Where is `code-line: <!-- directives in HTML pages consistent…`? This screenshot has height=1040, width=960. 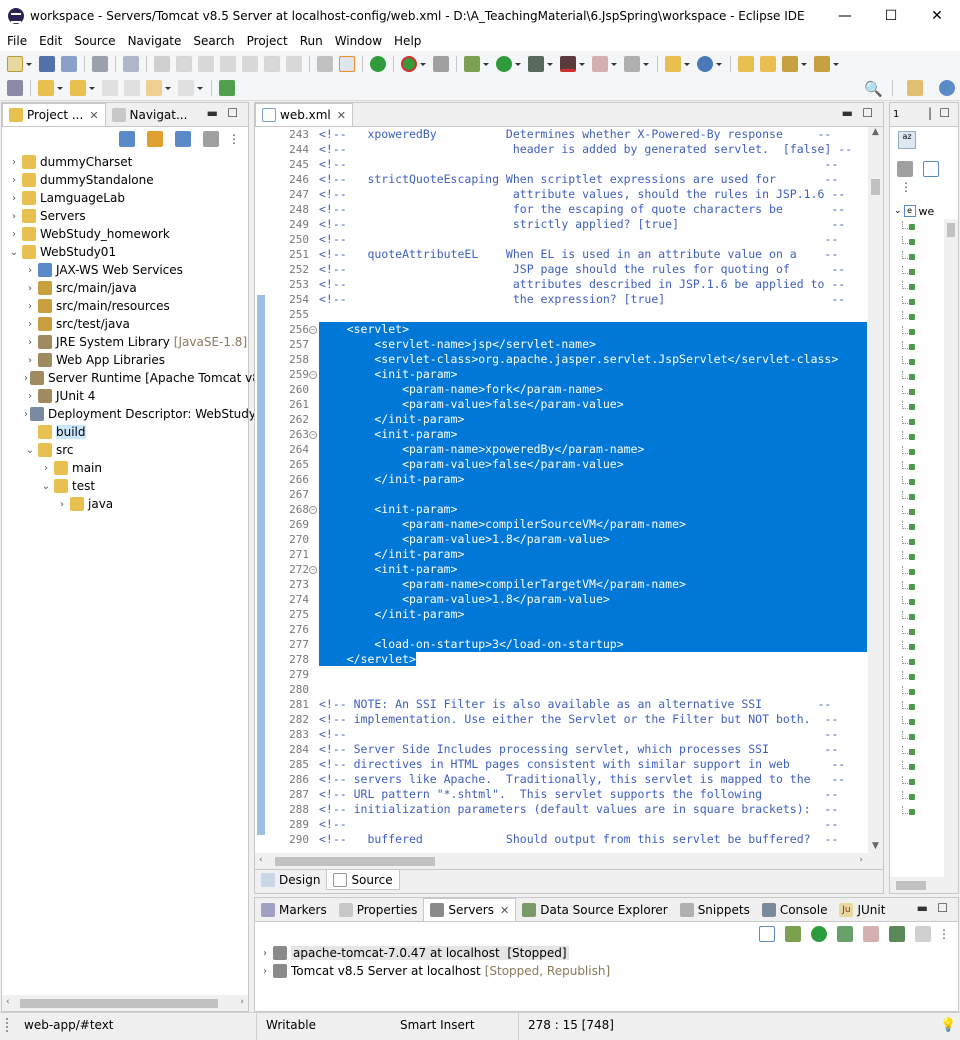 code-line: <!-- directives in HTML pages consistent… is located at coordinates (593, 764).